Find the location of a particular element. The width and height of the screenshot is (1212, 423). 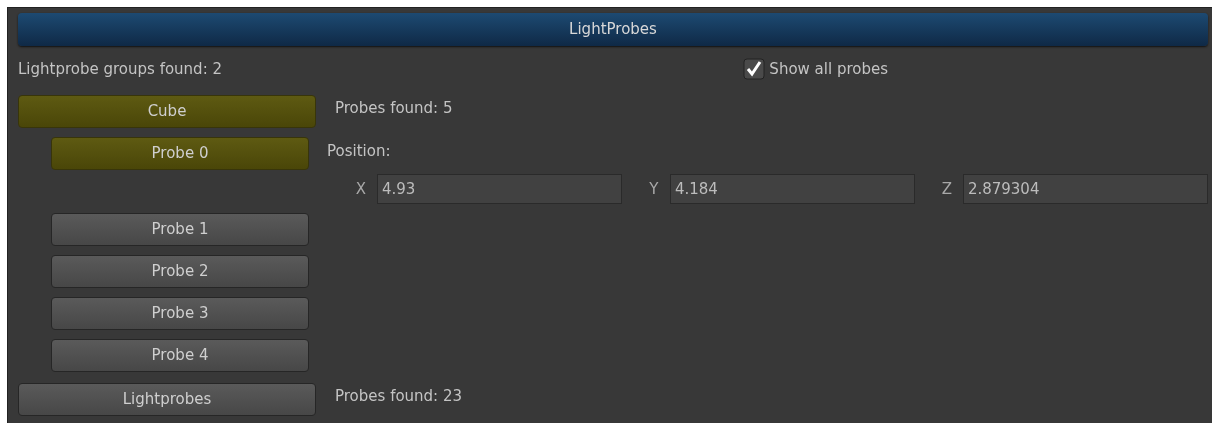

checkbox-label: Show all probes is located at coordinates (828, 69).